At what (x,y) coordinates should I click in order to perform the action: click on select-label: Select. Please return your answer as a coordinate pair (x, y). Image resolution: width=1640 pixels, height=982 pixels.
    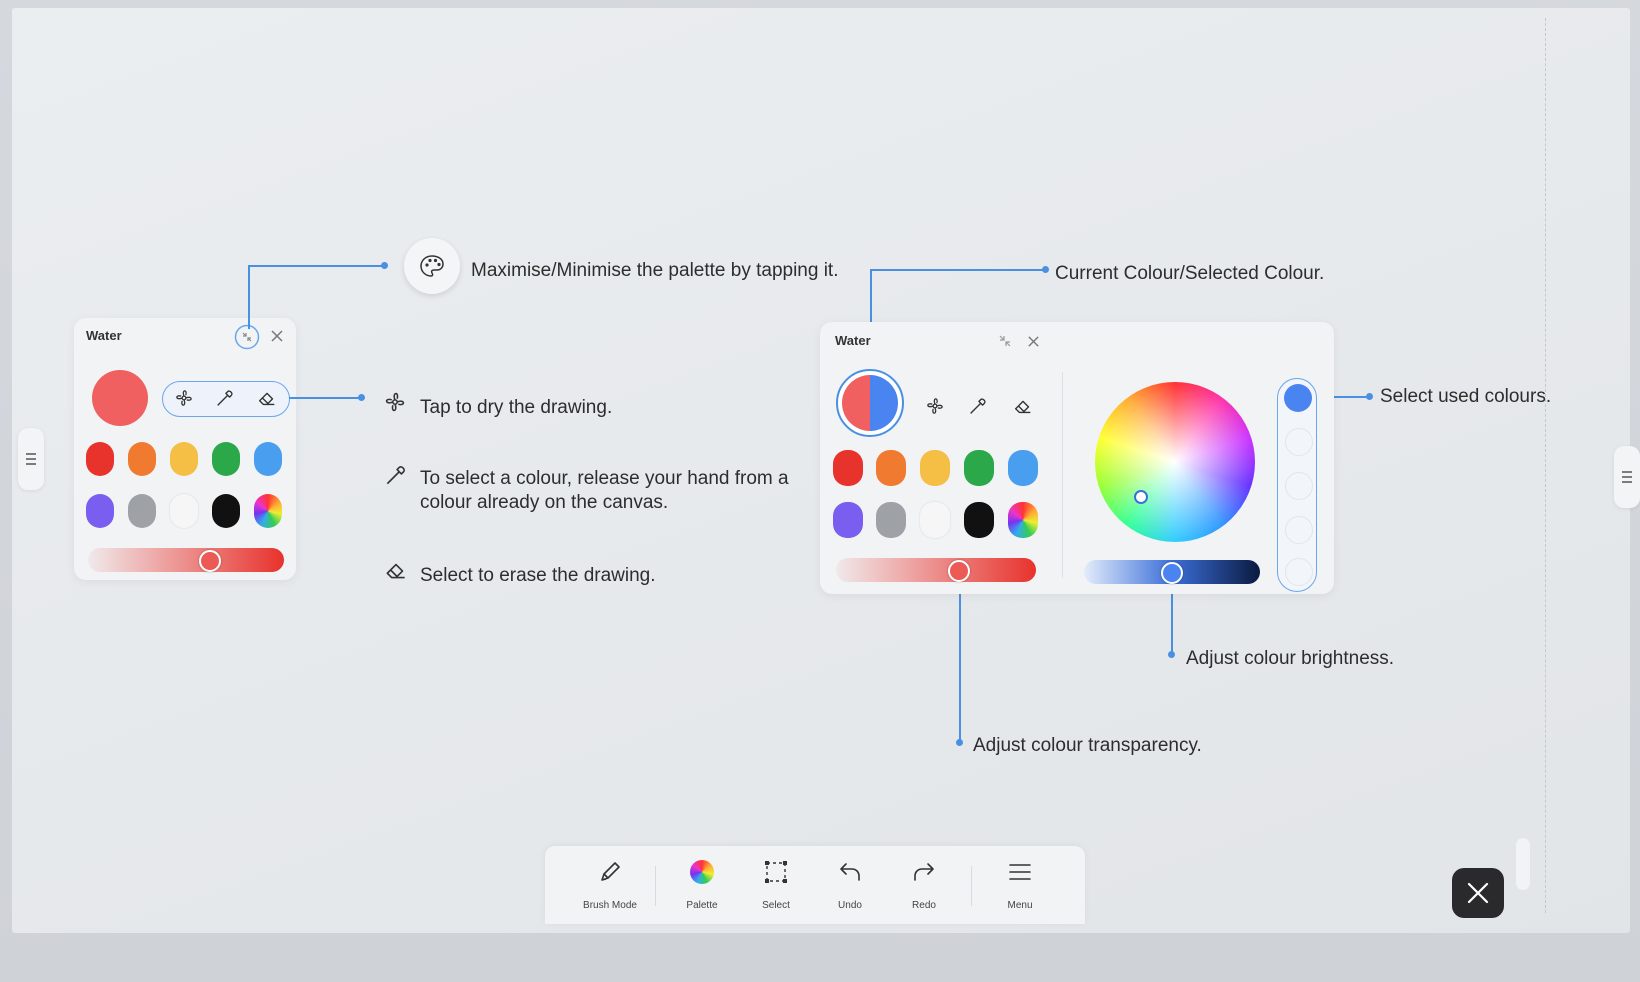
    Looking at the image, I should click on (776, 905).